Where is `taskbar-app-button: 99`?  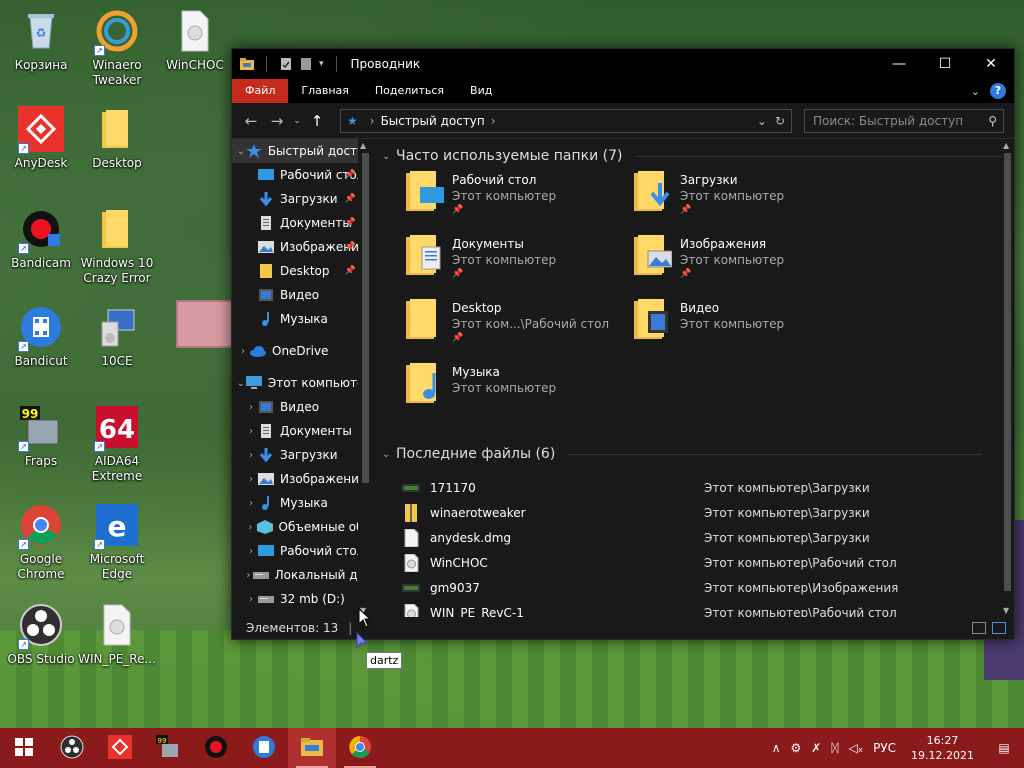 taskbar-app-button: 99 is located at coordinates (168, 748).